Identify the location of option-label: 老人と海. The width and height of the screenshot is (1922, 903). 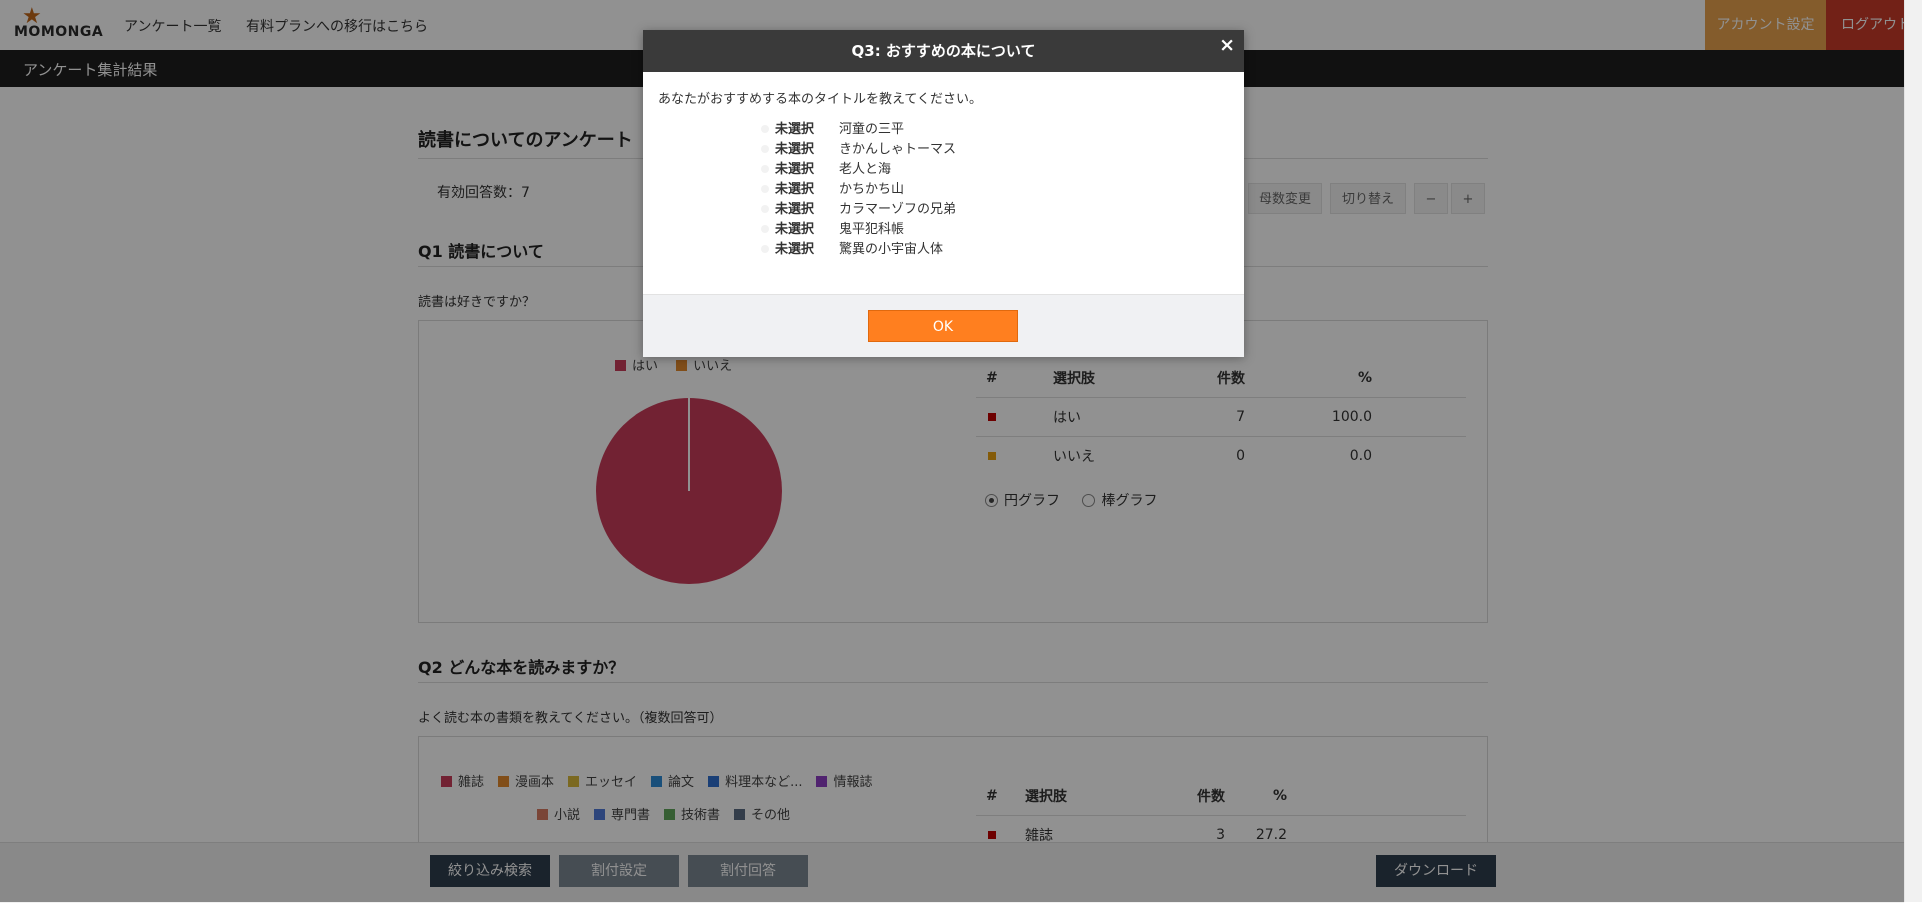
(865, 169).